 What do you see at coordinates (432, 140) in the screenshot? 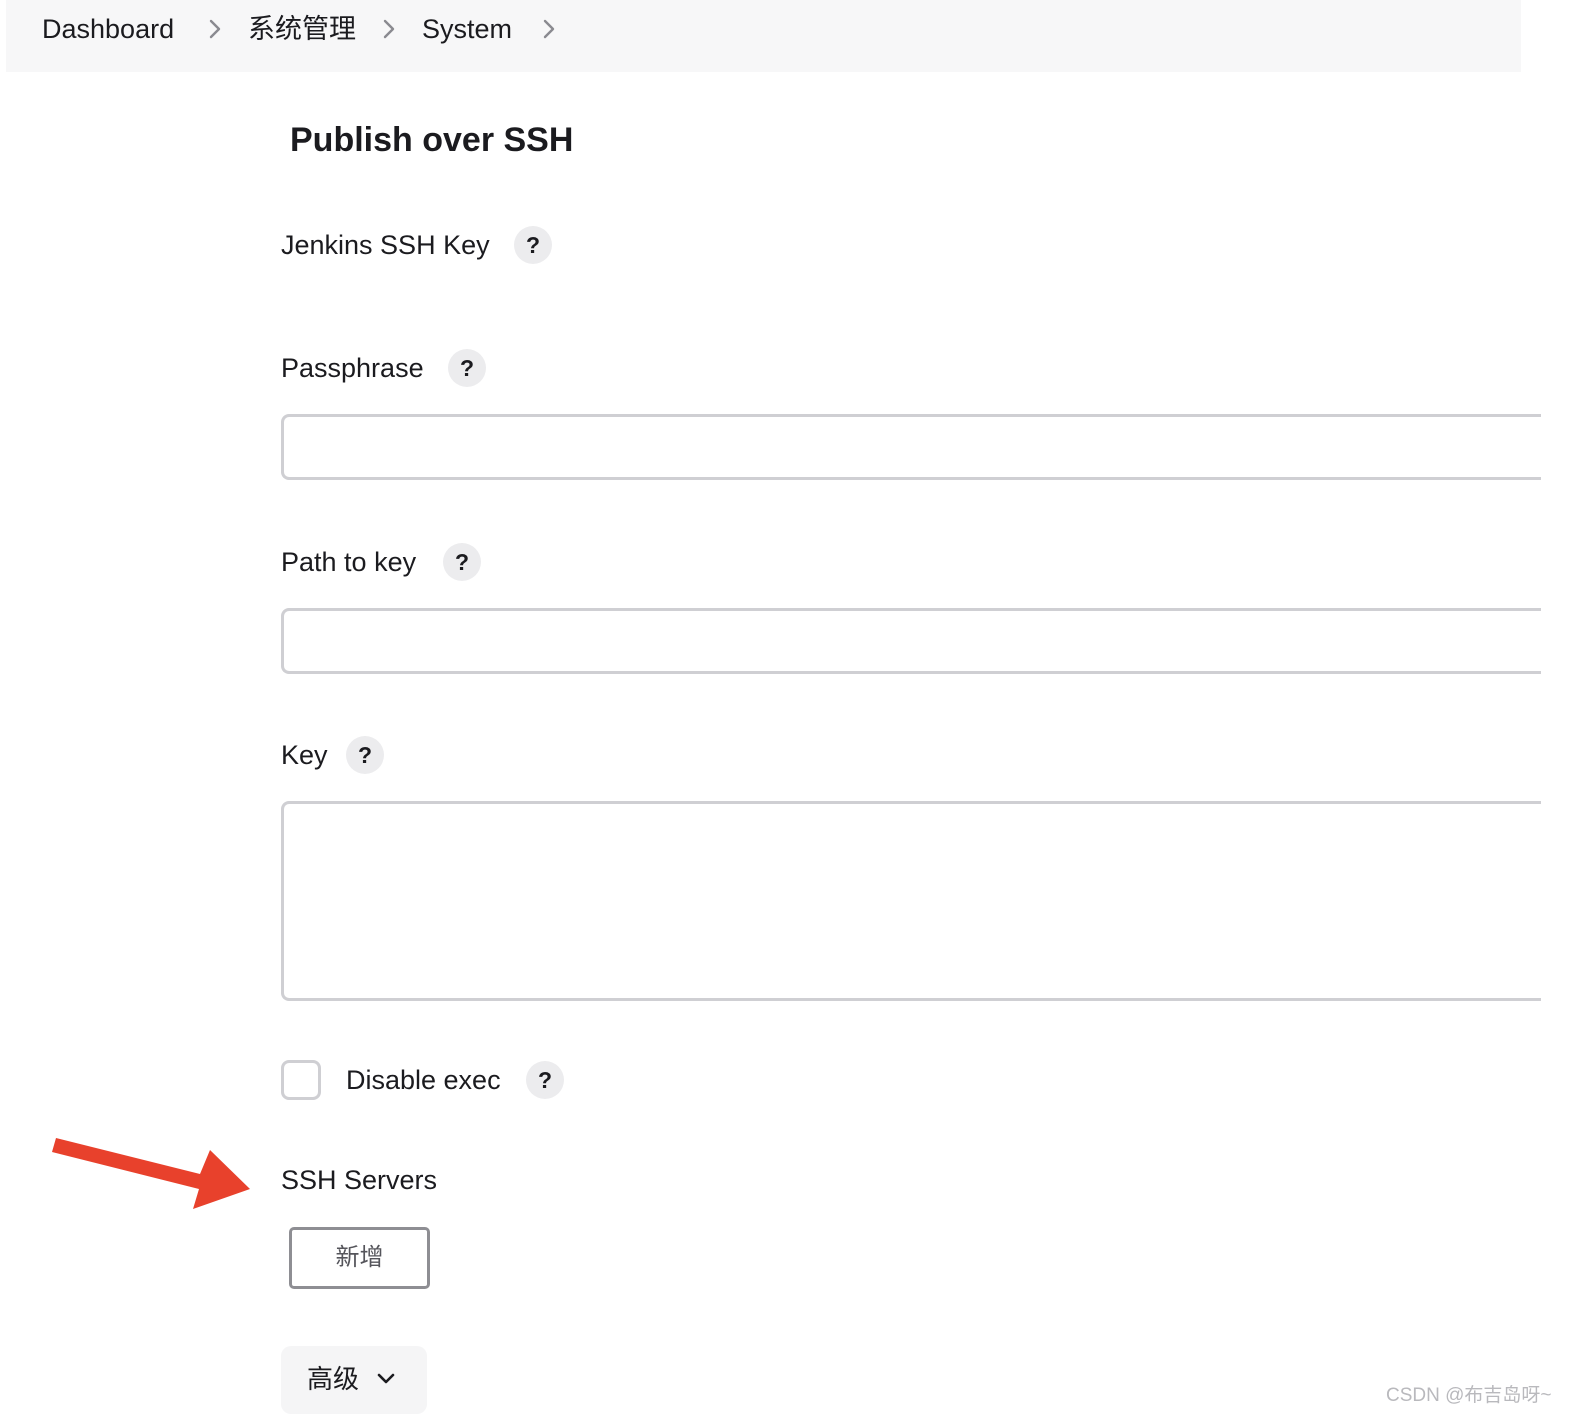
I see `section-title: Publish over SSH` at bounding box center [432, 140].